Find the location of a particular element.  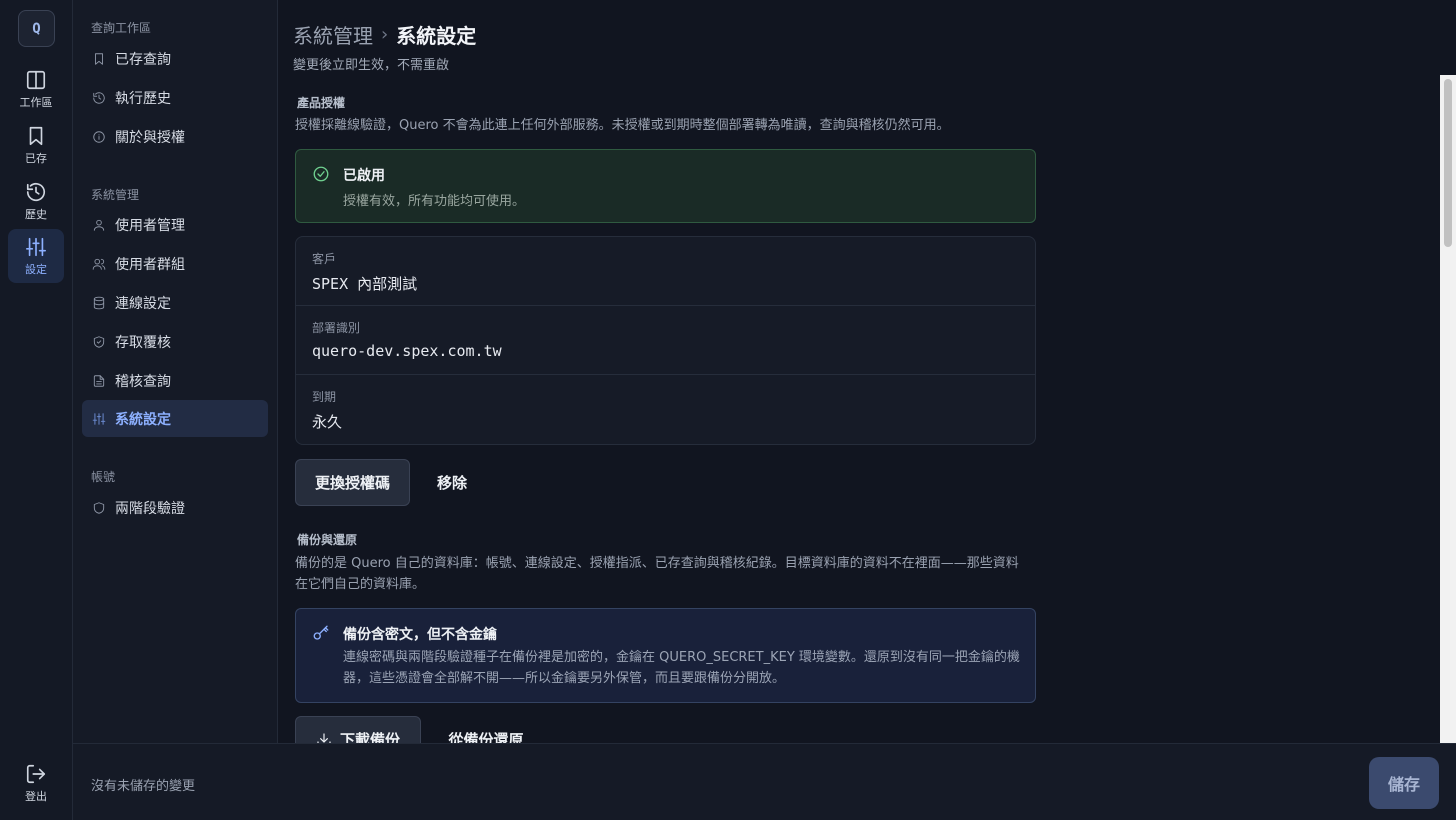

license-status-title: 已啟用 is located at coordinates (364, 176).